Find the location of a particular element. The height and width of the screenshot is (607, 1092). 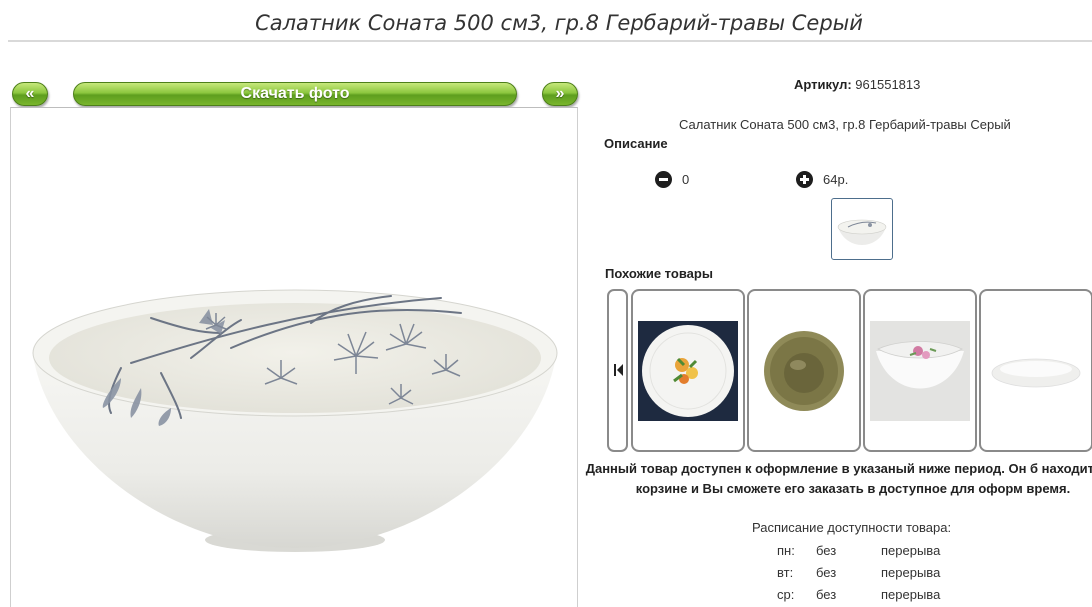

smoked-glass-plate-icon is located at coordinates (804, 371).